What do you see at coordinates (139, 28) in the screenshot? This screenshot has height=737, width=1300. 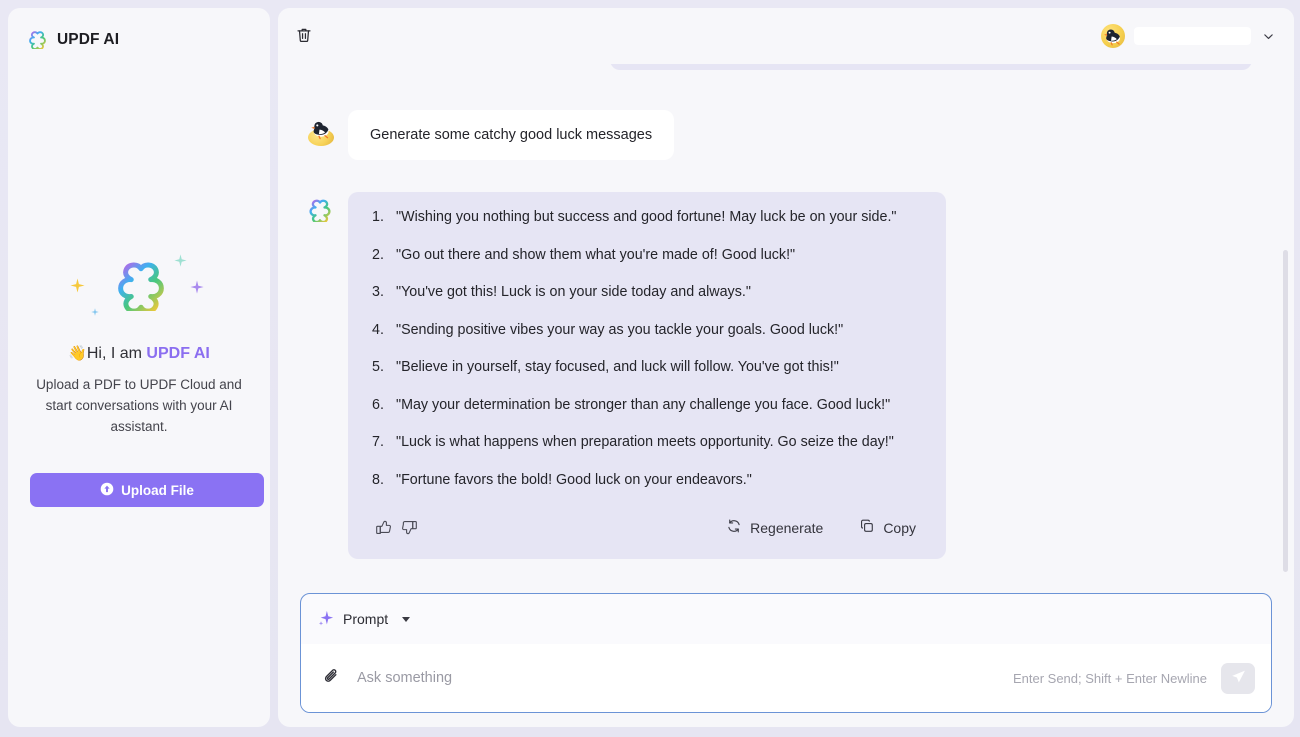 I see `brand: UPDF AI` at bounding box center [139, 28].